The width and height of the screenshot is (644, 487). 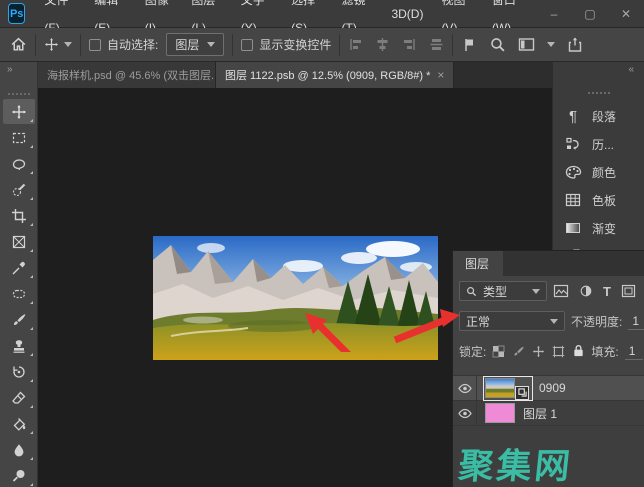 I want to click on eraser-tool, so click(x=19, y=397).